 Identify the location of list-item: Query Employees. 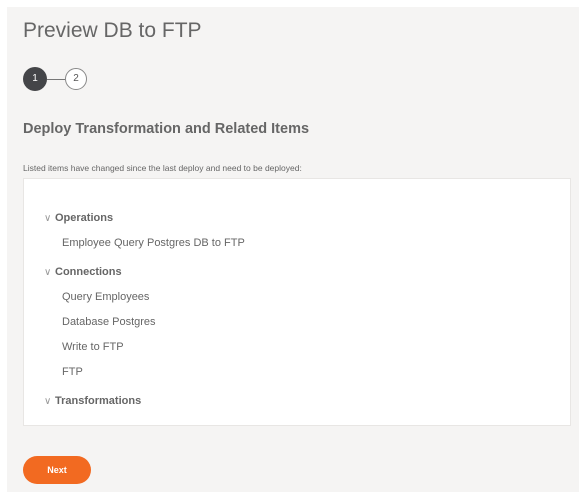
(106, 297).